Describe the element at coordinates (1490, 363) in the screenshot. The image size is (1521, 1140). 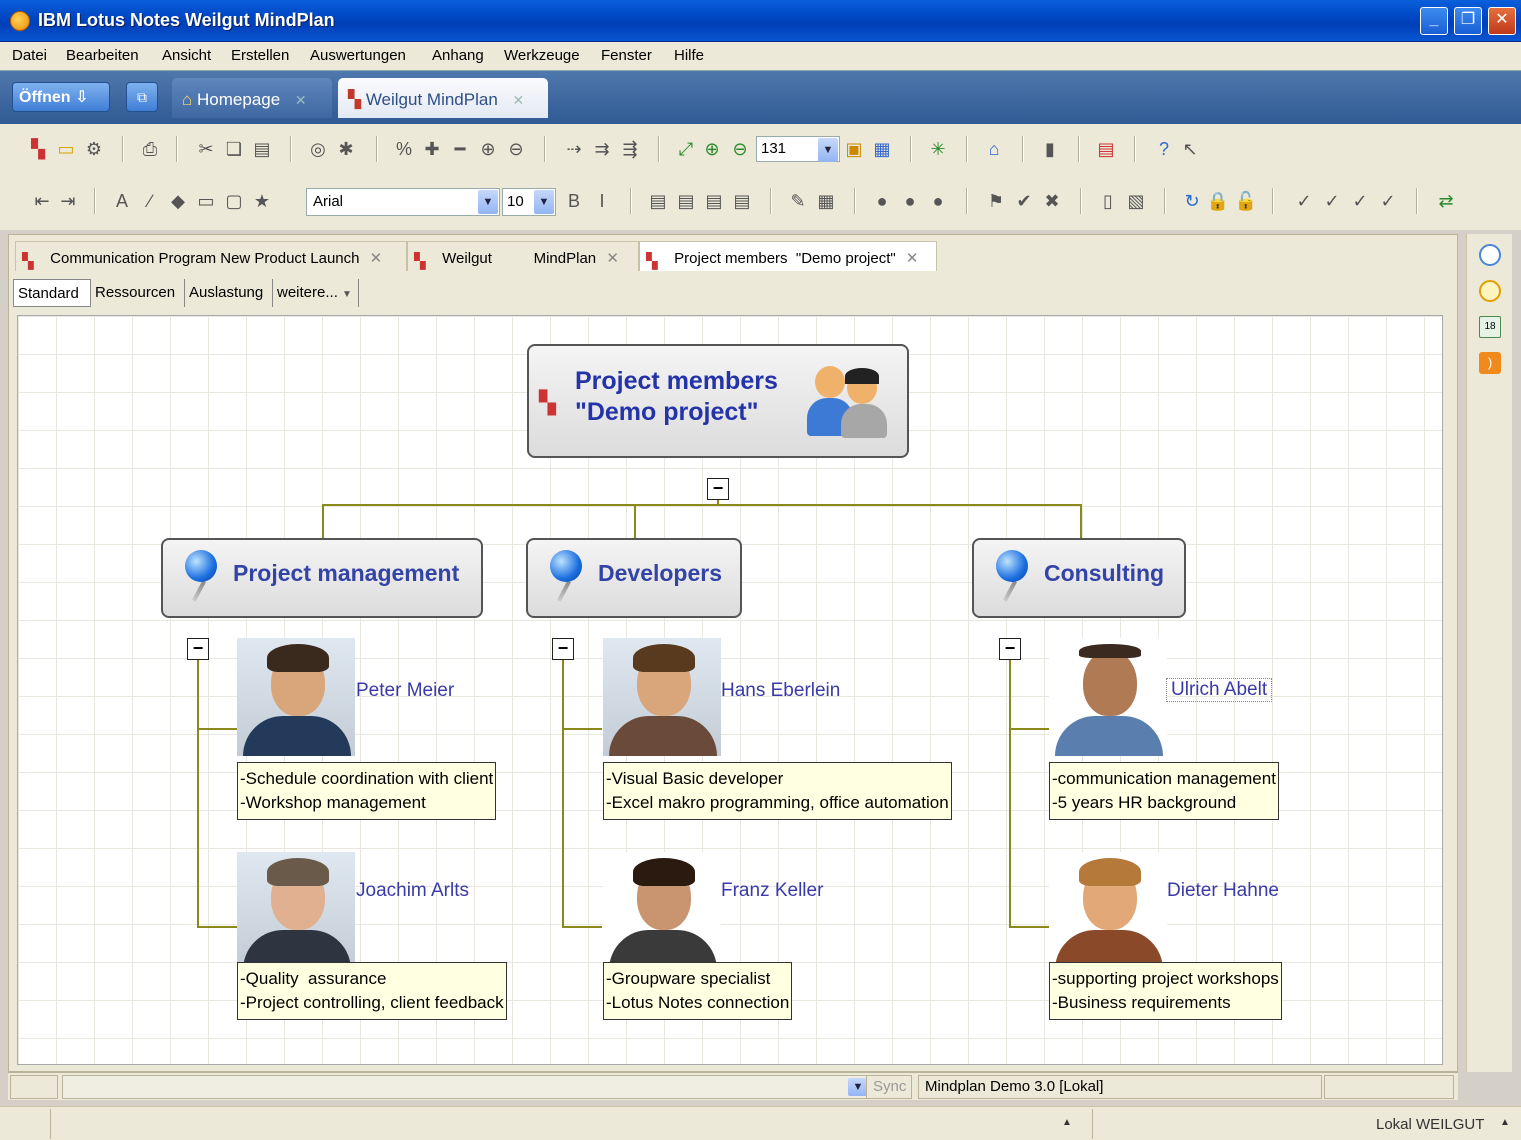
I see `rss-feed-icon: )` at that location.